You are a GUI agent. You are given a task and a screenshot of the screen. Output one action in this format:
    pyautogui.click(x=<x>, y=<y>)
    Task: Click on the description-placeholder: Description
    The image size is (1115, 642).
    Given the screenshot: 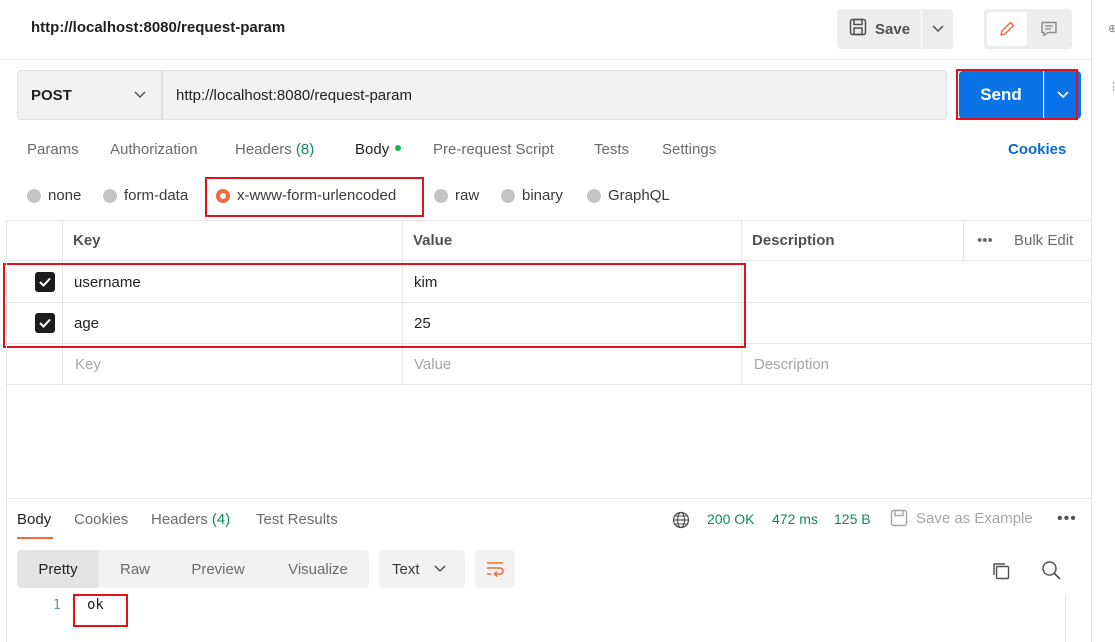 What is the action you would take?
    pyautogui.click(x=791, y=364)
    